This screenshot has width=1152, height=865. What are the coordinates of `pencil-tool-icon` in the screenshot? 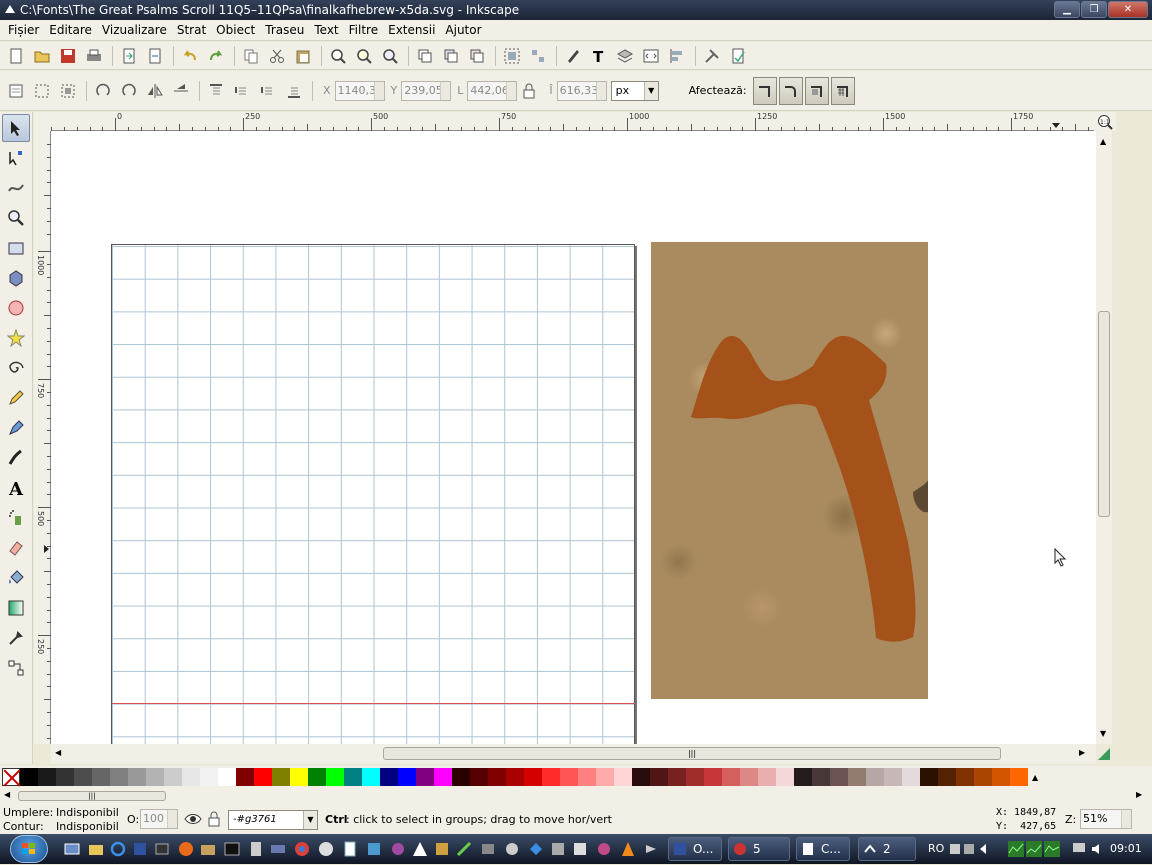 It's located at (16, 398).